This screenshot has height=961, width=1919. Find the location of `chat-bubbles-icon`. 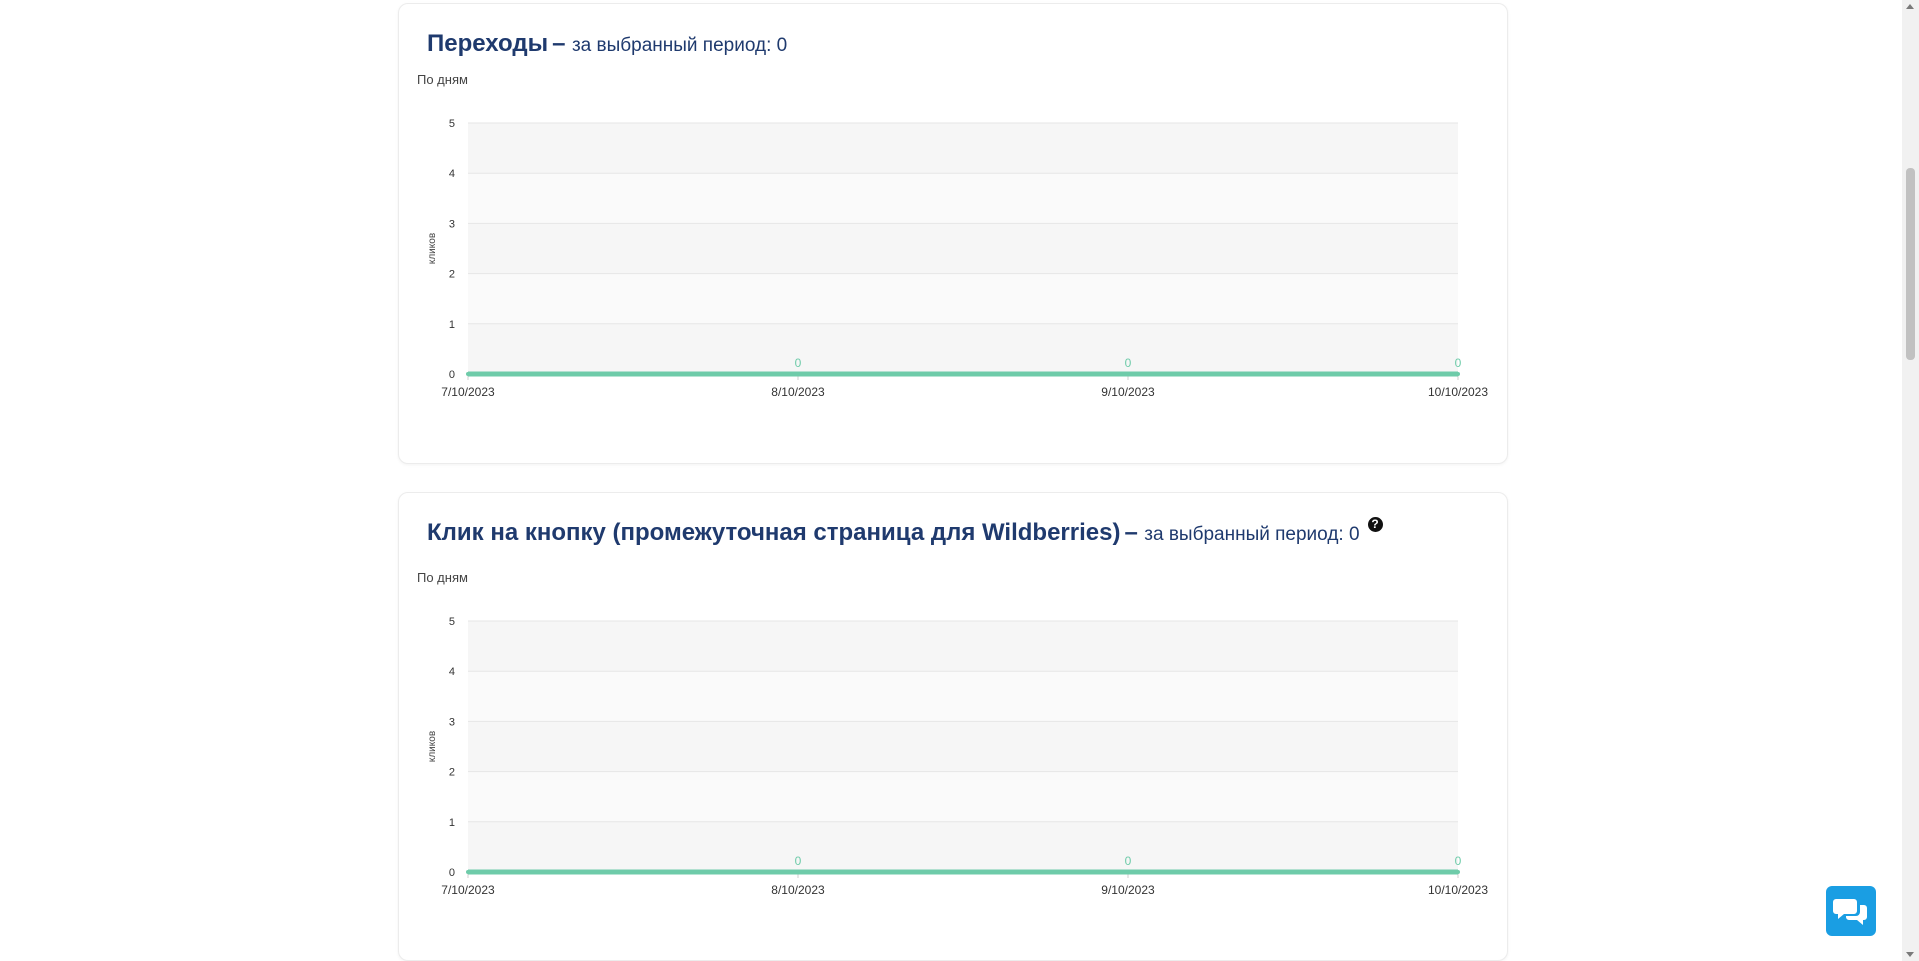

chat-bubbles-icon is located at coordinates (1850, 912).